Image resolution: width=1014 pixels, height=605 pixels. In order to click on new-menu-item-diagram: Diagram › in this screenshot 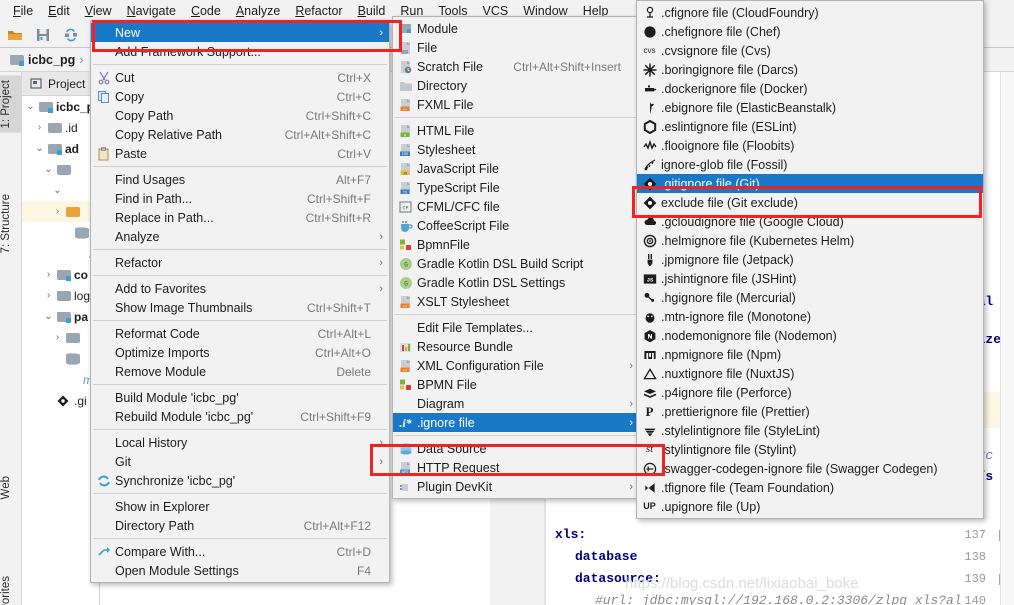, I will do `click(516, 403)`.